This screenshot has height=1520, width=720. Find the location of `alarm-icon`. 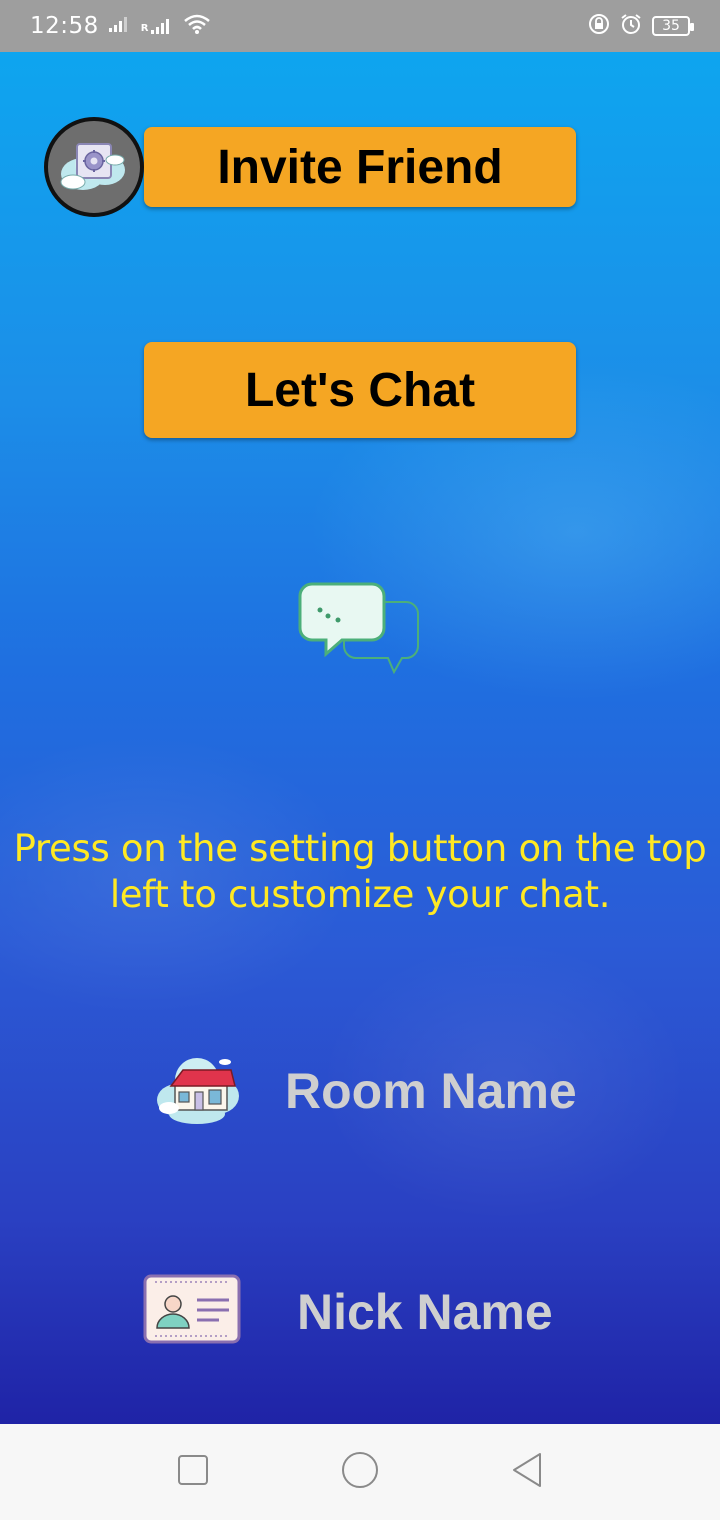

alarm-icon is located at coordinates (631, 26).